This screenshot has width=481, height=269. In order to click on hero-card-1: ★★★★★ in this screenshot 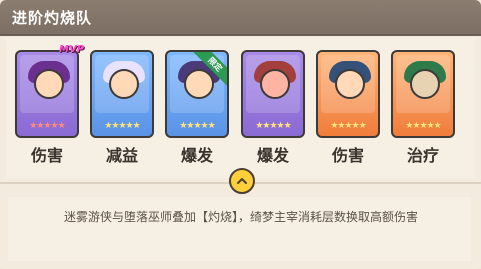, I will do `click(47, 94)`.